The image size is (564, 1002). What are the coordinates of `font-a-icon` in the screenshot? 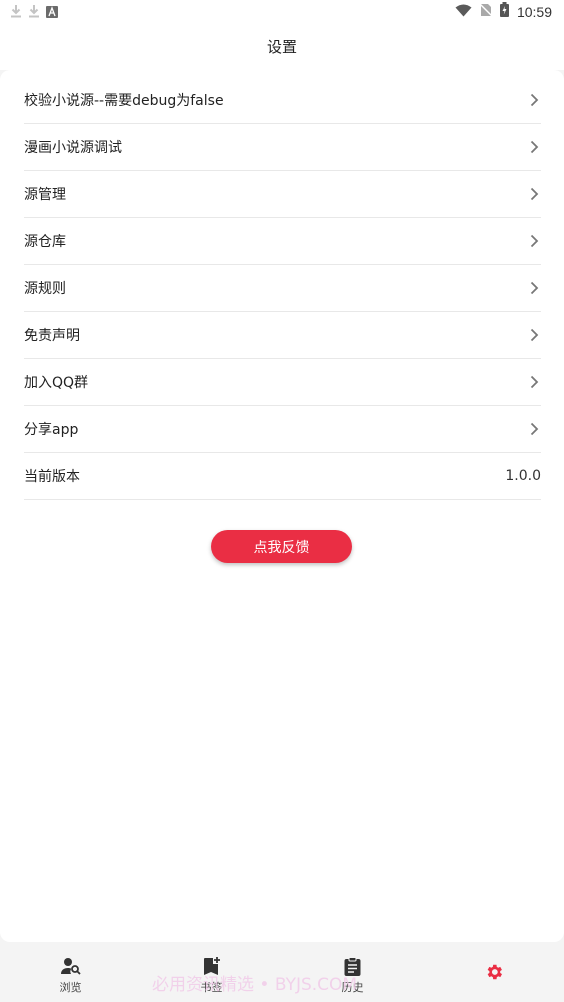 It's located at (52, 12).